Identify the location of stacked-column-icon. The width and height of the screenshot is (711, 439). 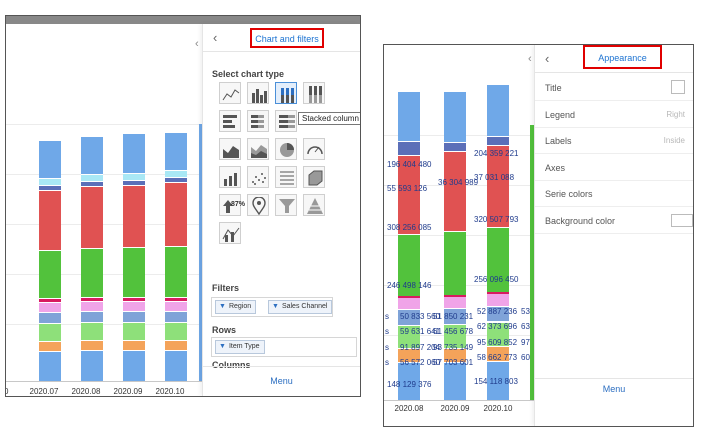
(287, 95).